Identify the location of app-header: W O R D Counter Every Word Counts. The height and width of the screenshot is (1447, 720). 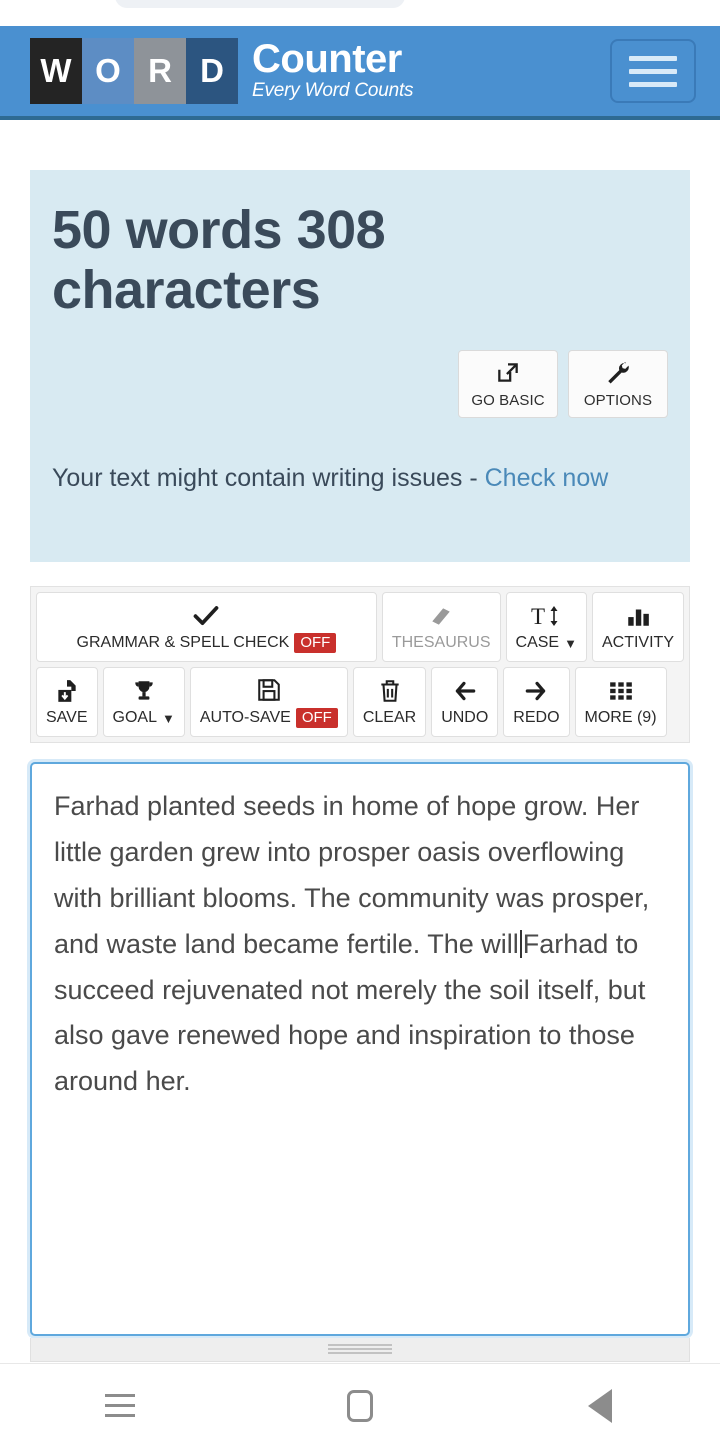
(360, 73).